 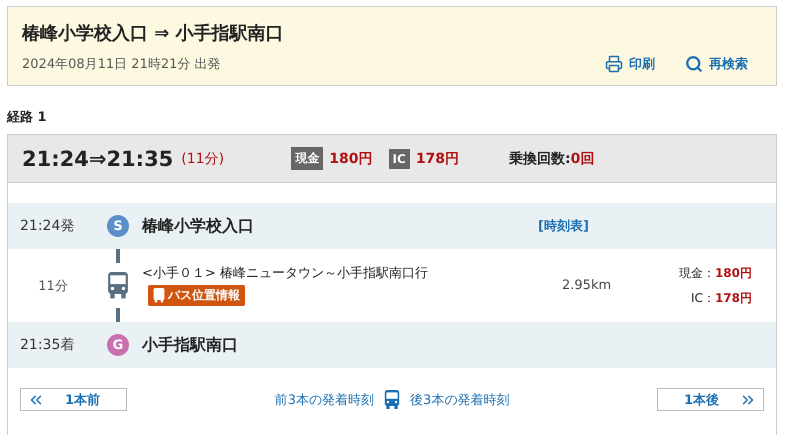 I want to click on route-title: 椿峰小学校入口 ⇒ 小手指駅南口, so click(x=153, y=33).